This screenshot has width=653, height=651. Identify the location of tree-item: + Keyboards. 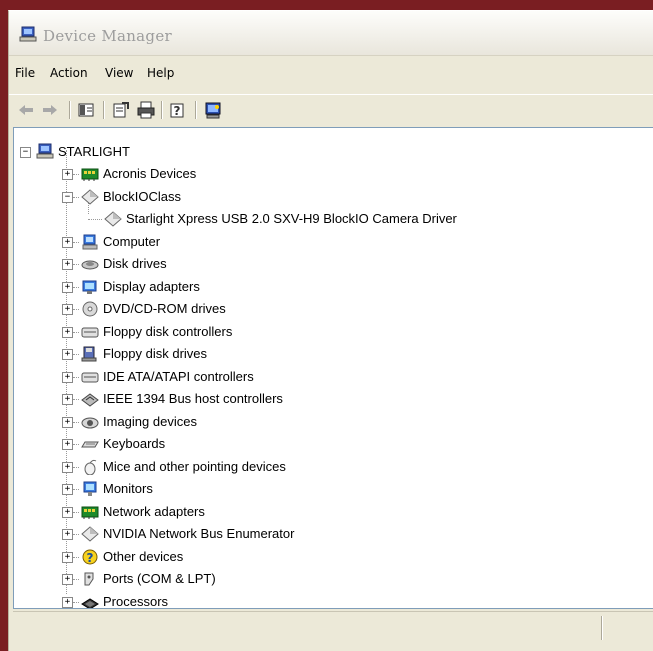
(333, 444).